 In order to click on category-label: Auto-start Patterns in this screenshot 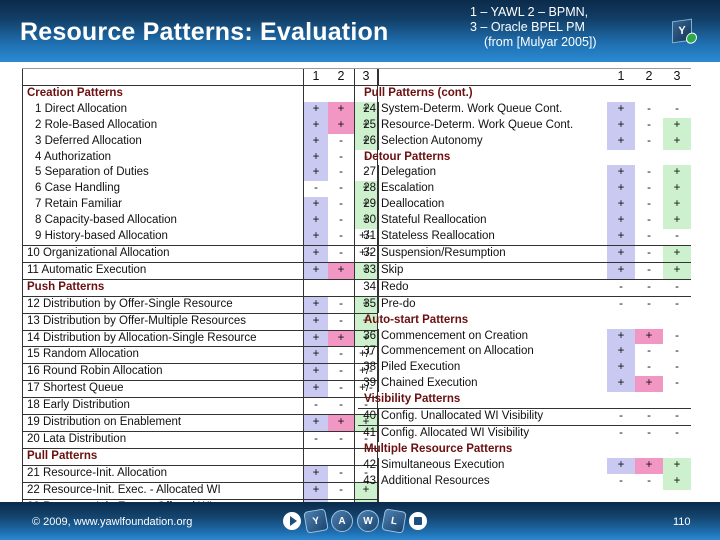, I will do `click(416, 319)`.